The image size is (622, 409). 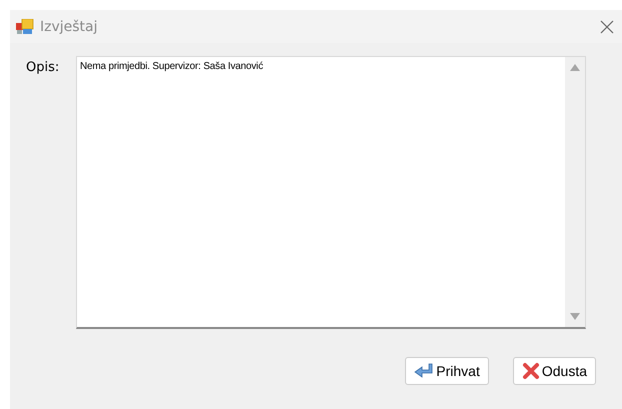 I want to click on cross-icon, so click(x=531, y=371).